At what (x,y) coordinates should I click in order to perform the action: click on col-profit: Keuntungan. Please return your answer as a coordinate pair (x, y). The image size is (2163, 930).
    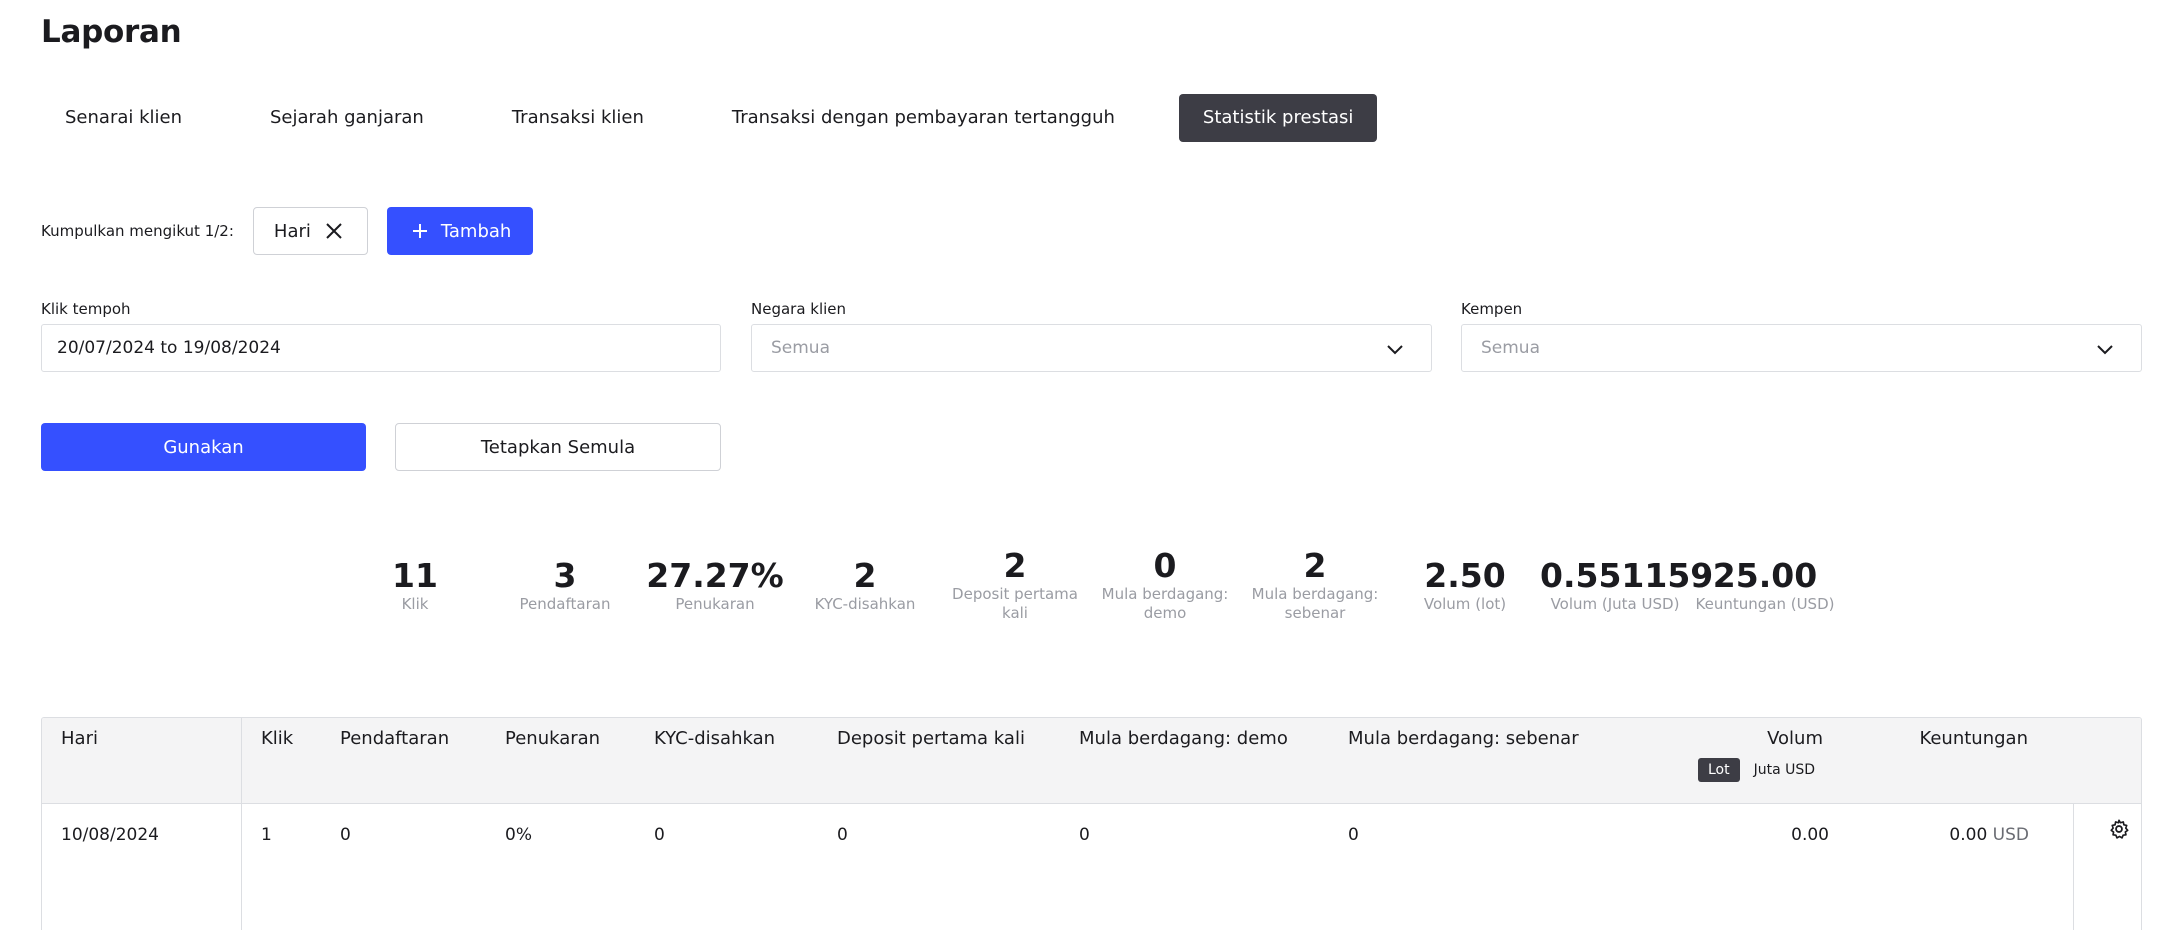
    Looking at the image, I should click on (1973, 738).